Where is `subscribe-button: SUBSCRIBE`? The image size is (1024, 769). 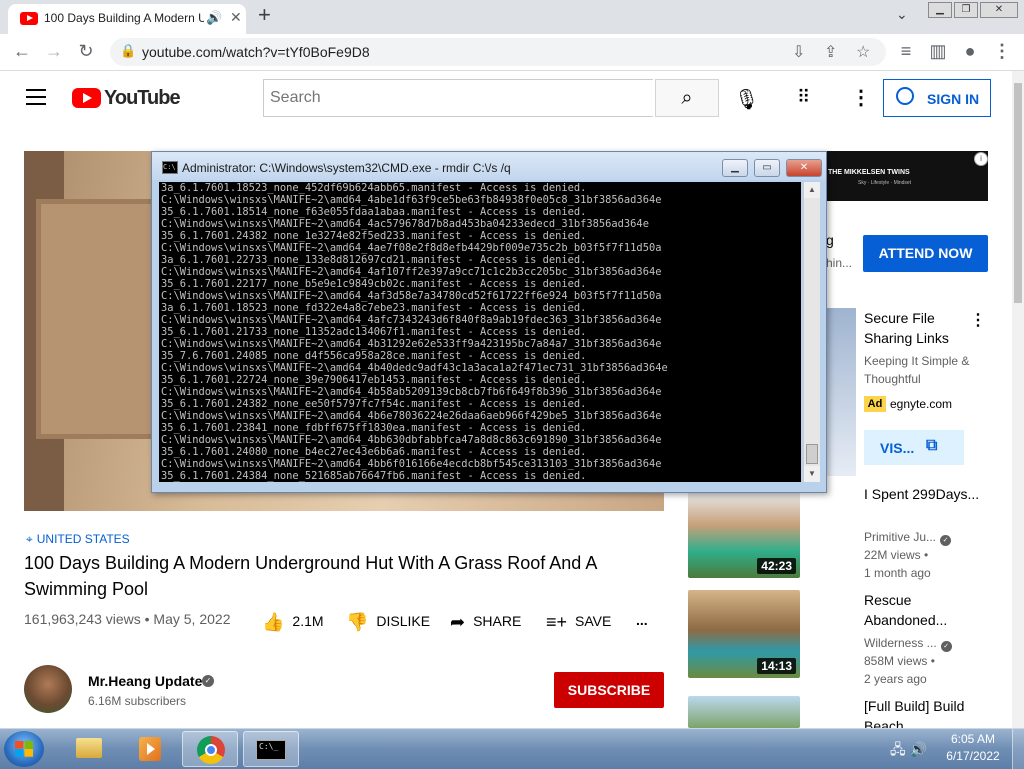
subscribe-button: SUBSCRIBE is located at coordinates (609, 690).